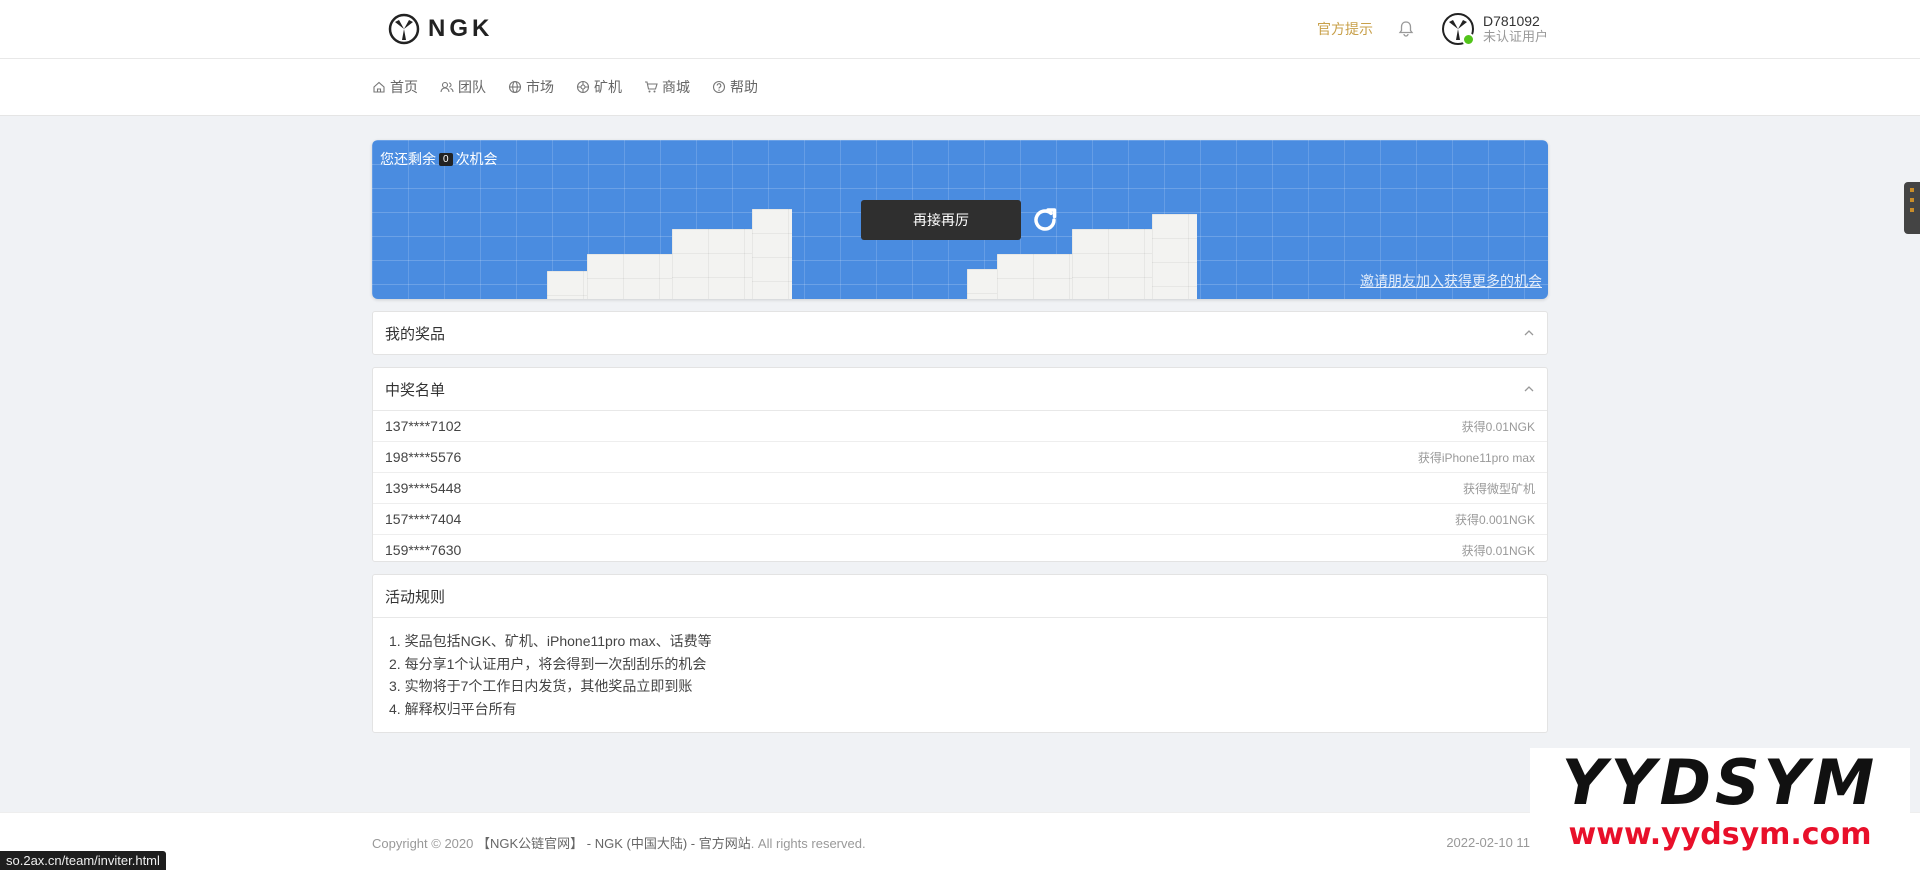 This screenshot has height=871, width=1920. I want to click on scratch-card: 您还剩余 0 次机会 再接再厉 邀请朋友加入获得更多的机会, so click(960, 219).